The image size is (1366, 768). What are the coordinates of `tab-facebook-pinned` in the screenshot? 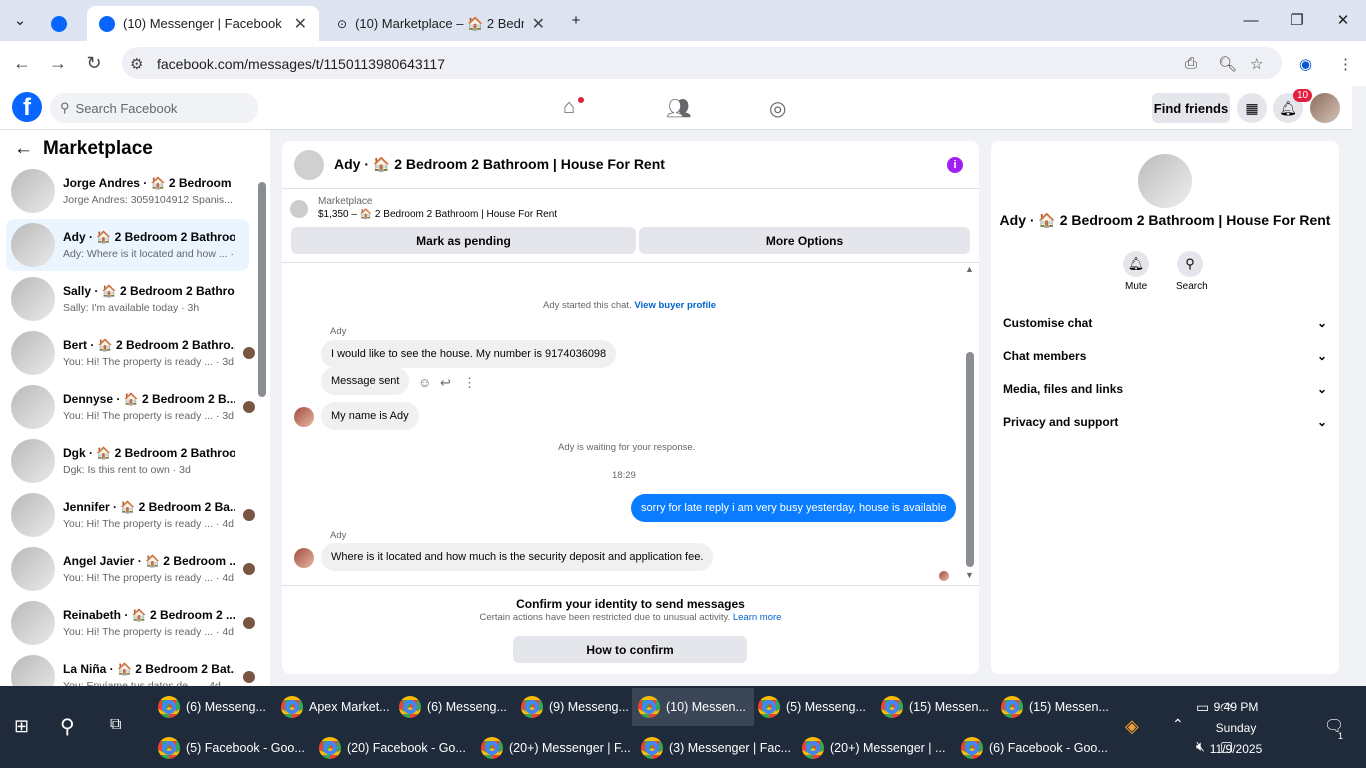 It's located at (62, 23).